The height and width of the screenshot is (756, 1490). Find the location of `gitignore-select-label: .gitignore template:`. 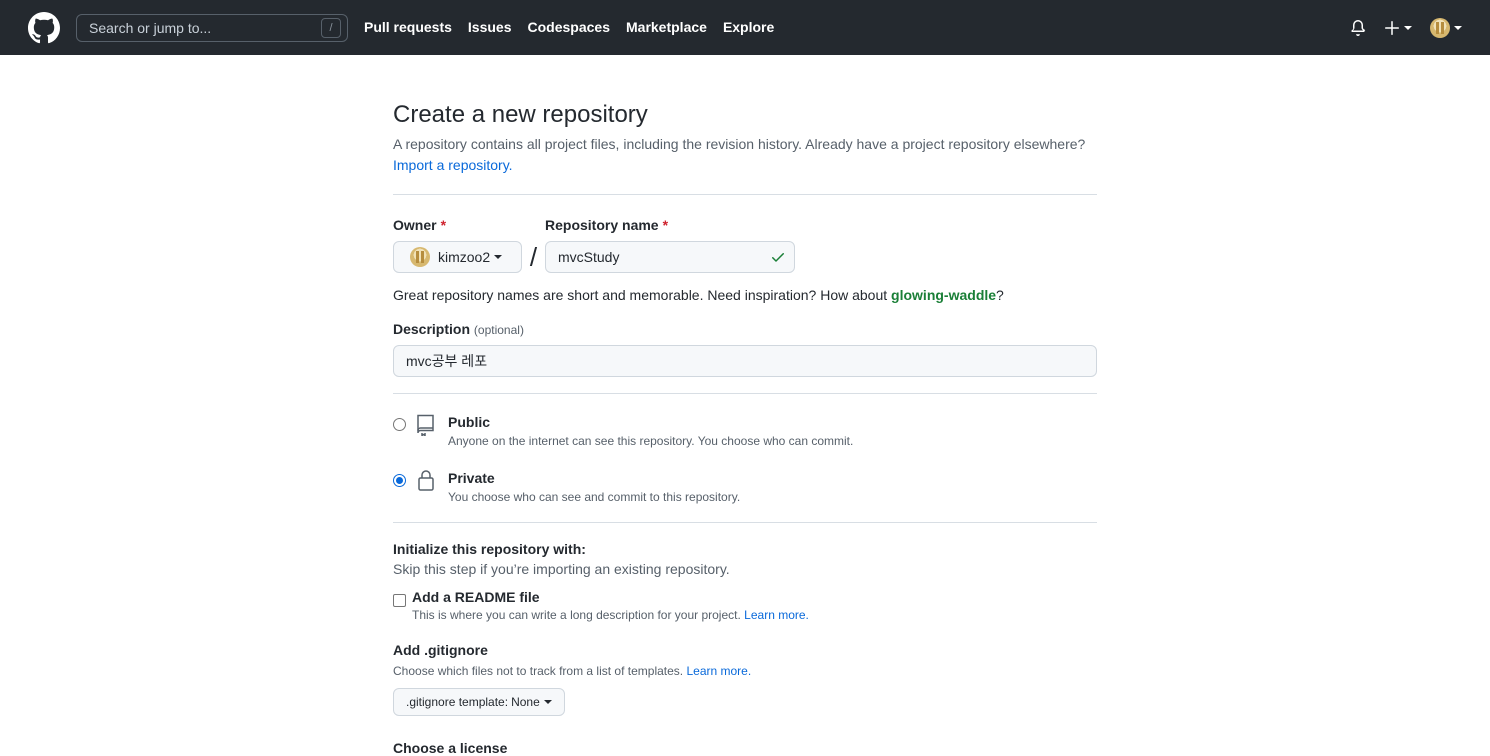

gitignore-select-label: .gitignore template: is located at coordinates (457, 702).